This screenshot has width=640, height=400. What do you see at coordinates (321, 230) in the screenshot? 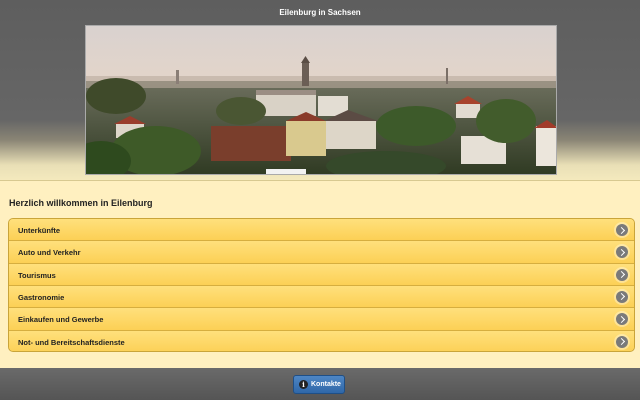
I see `menu-item-unterkuenfte: Unterkünfte` at bounding box center [321, 230].